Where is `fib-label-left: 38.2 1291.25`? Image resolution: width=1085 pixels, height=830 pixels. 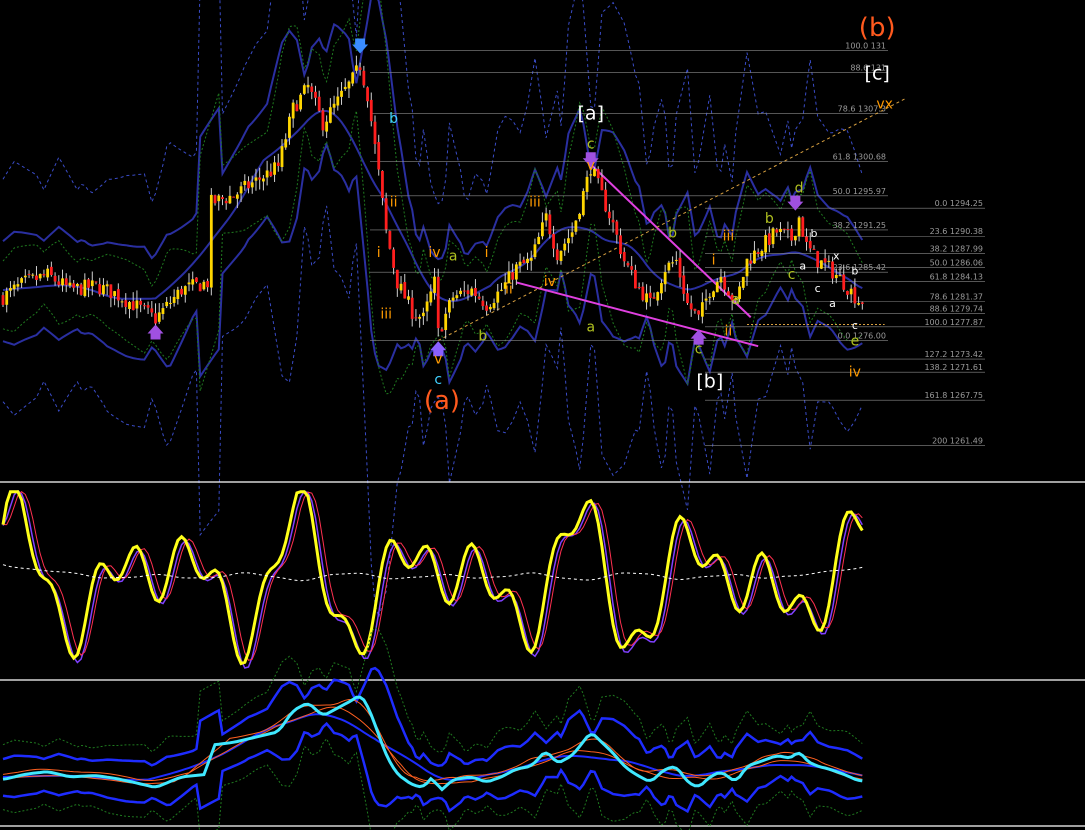
fib-label-left: 38.2 1291.25 is located at coordinates (859, 225).